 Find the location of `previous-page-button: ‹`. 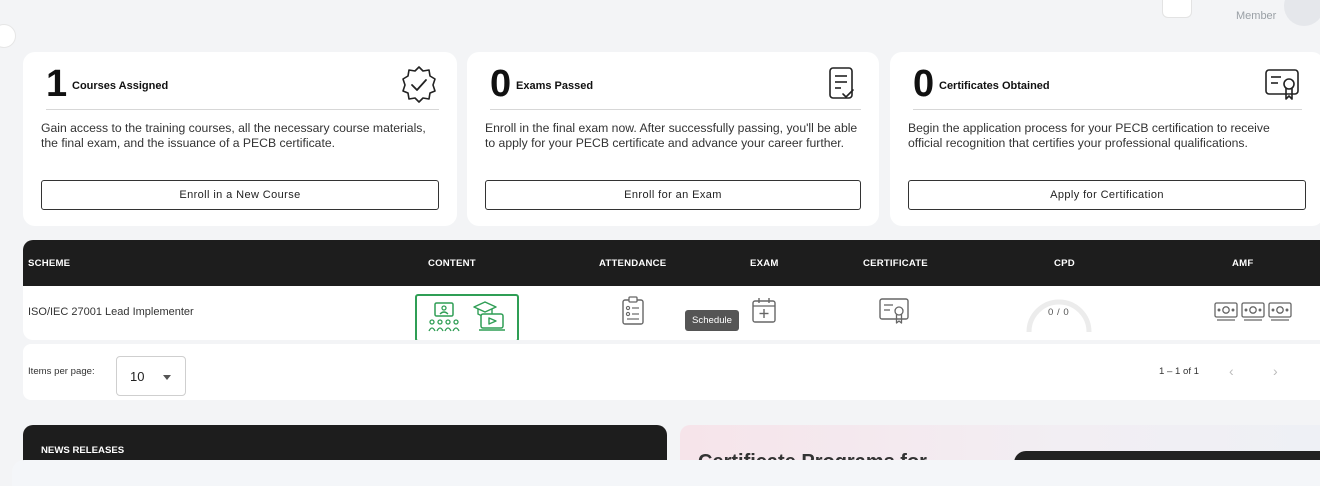

previous-page-button: ‹ is located at coordinates (1231, 371).